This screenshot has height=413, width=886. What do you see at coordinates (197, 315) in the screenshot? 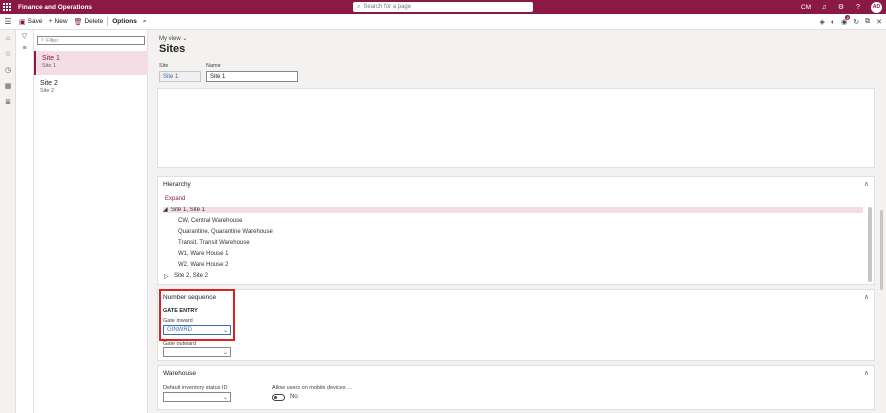
I see `highlight-box` at bounding box center [197, 315].